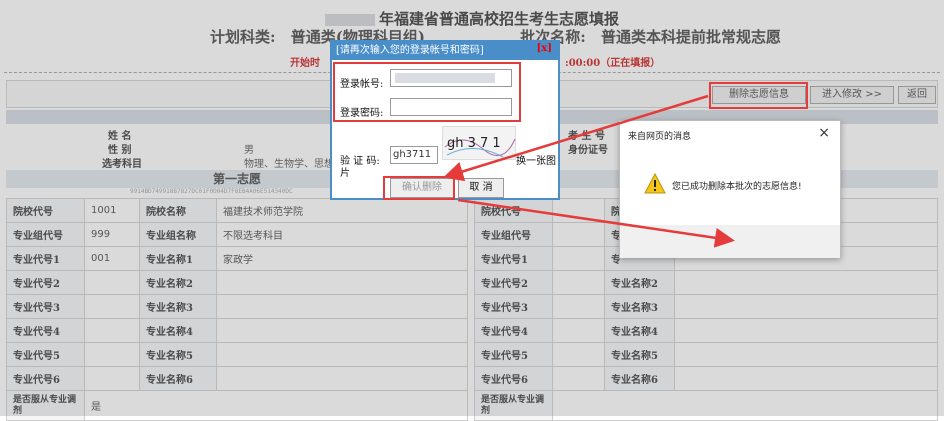 The width and height of the screenshot is (944, 421). I want to click on arrow-confirm-to-ok, so click(596, 223).